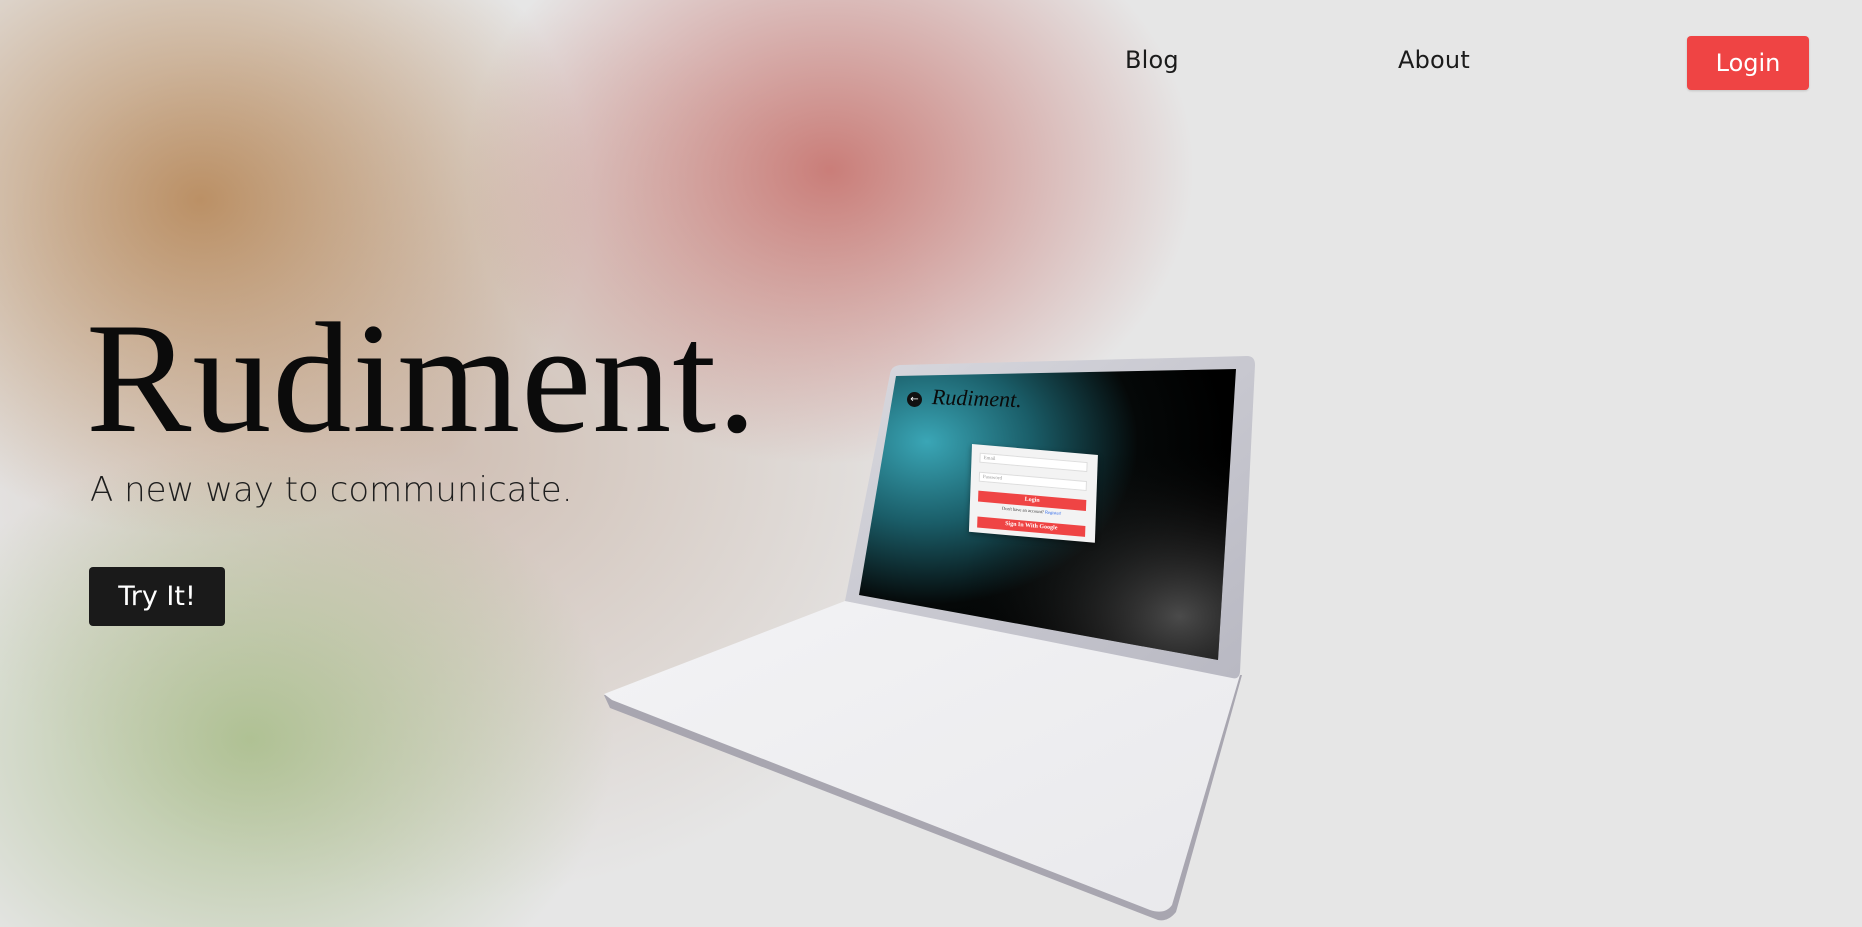  What do you see at coordinates (1748, 63) in the screenshot?
I see `login-button: Login` at bounding box center [1748, 63].